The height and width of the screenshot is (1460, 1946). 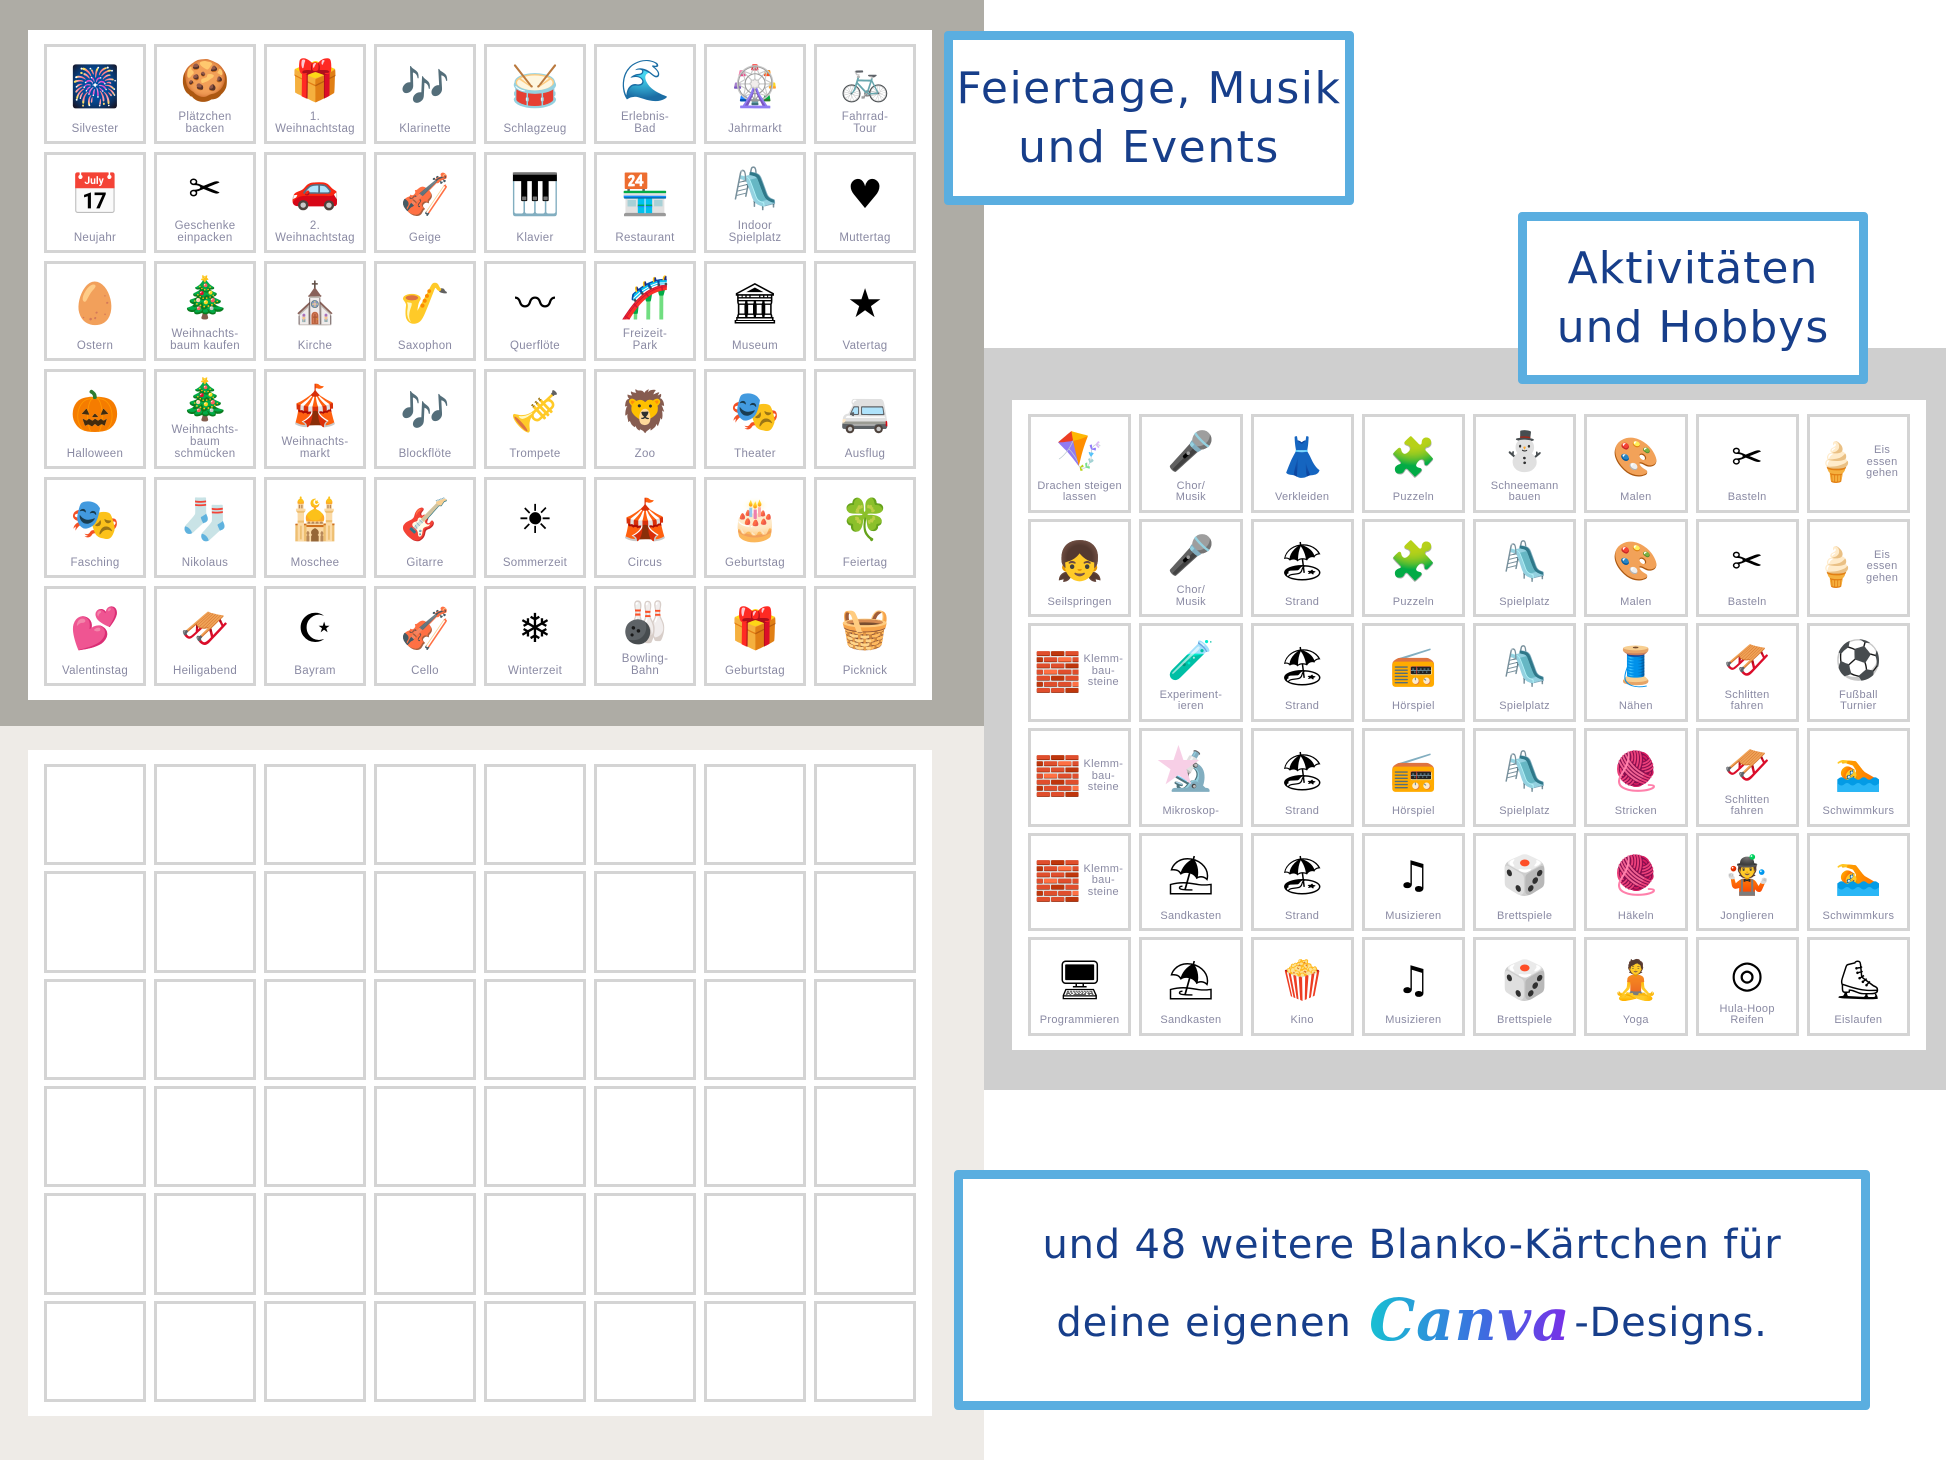 I want to click on yarn-hook-icon: 🧶, so click(x=1636, y=875).